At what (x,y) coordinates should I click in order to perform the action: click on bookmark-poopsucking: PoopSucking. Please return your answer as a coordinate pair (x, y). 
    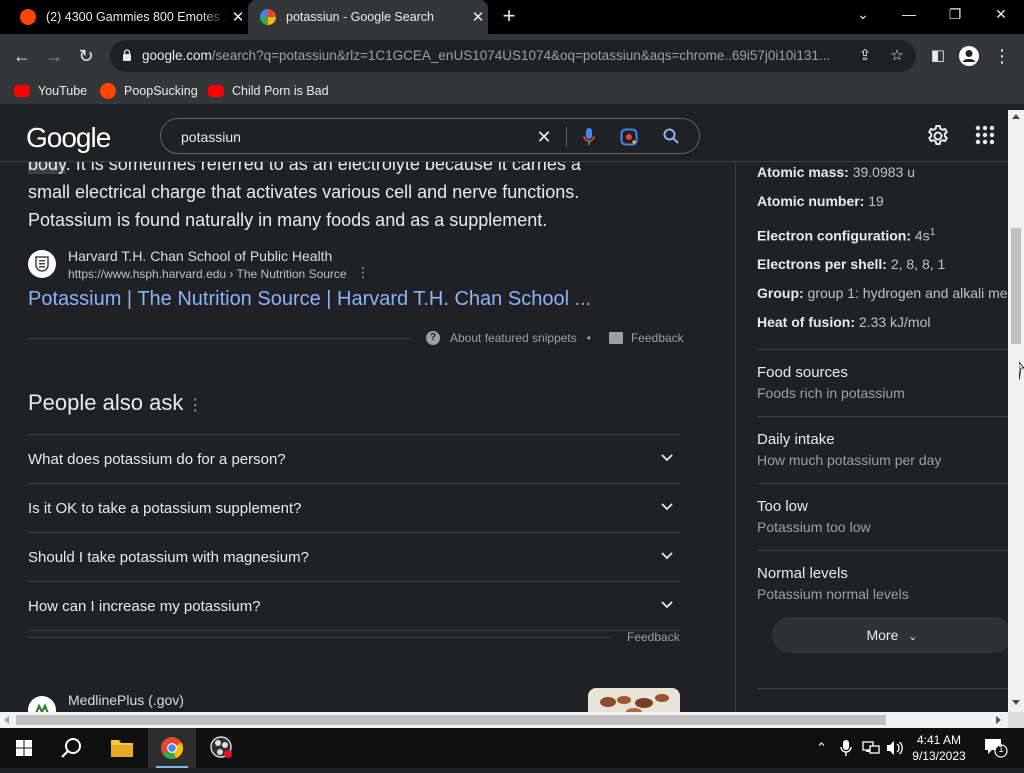
    Looking at the image, I should click on (149, 91).